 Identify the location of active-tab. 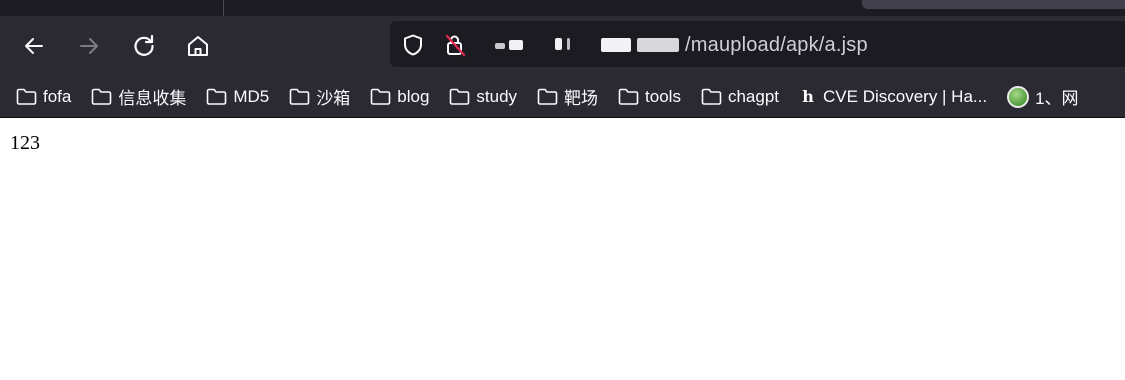
(993, 4).